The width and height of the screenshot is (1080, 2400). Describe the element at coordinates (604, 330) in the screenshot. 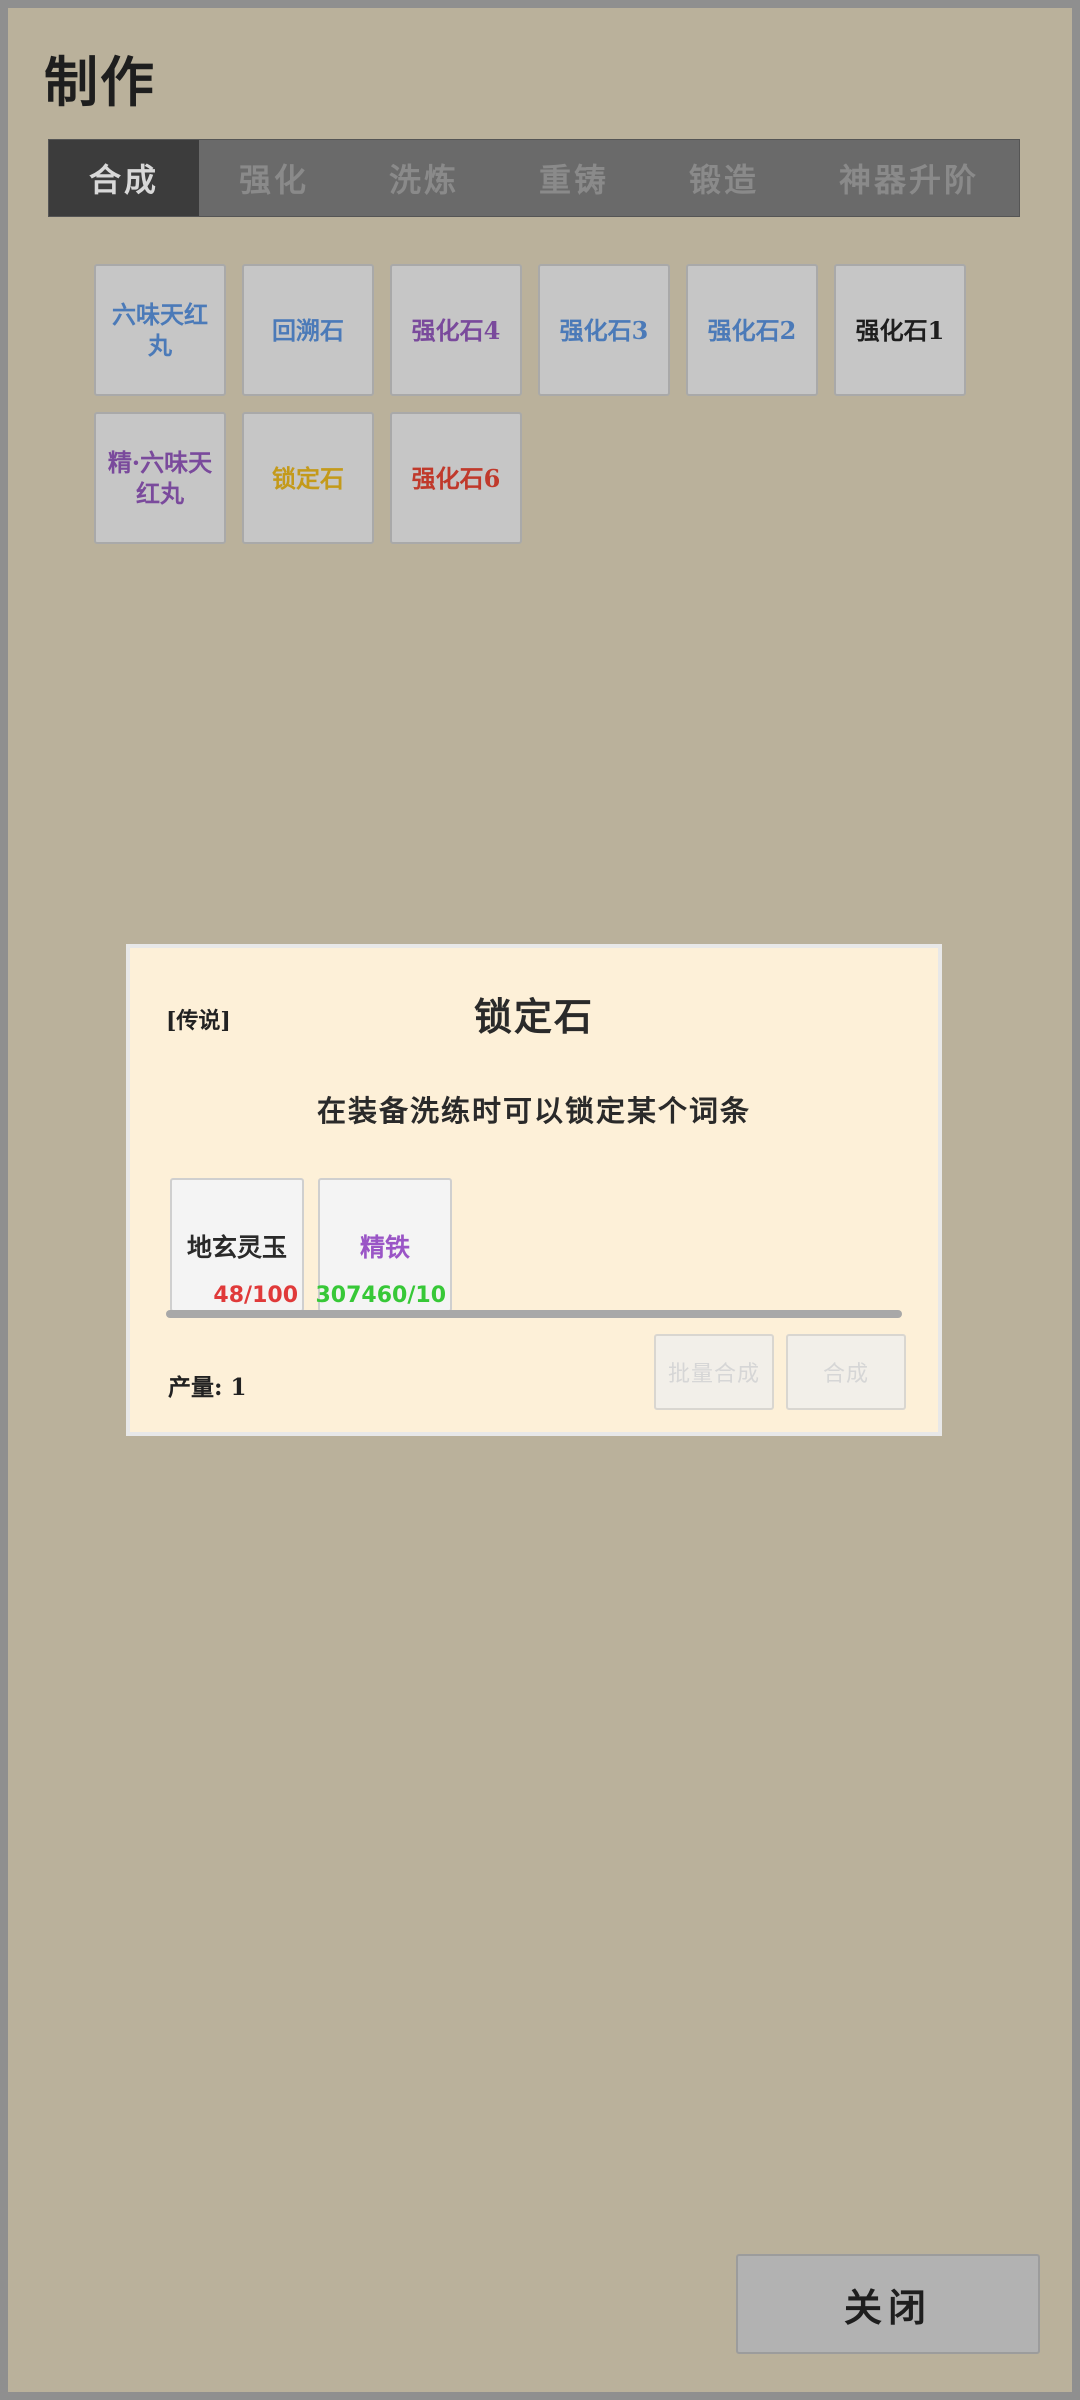

I see `recipe-item: 强化石3` at that location.